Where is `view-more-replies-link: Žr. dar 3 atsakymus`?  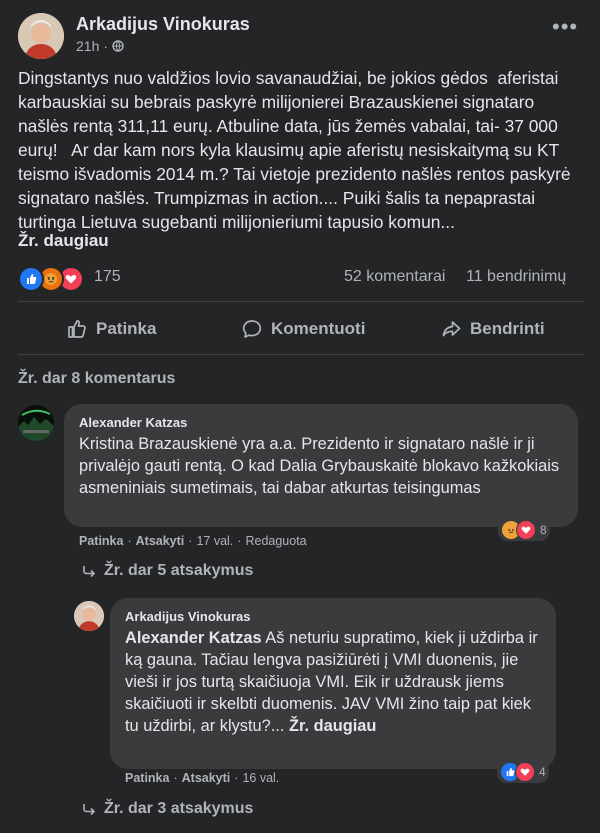
view-more-replies-link: Žr. dar 3 atsakymus is located at coordinates (167, 809).